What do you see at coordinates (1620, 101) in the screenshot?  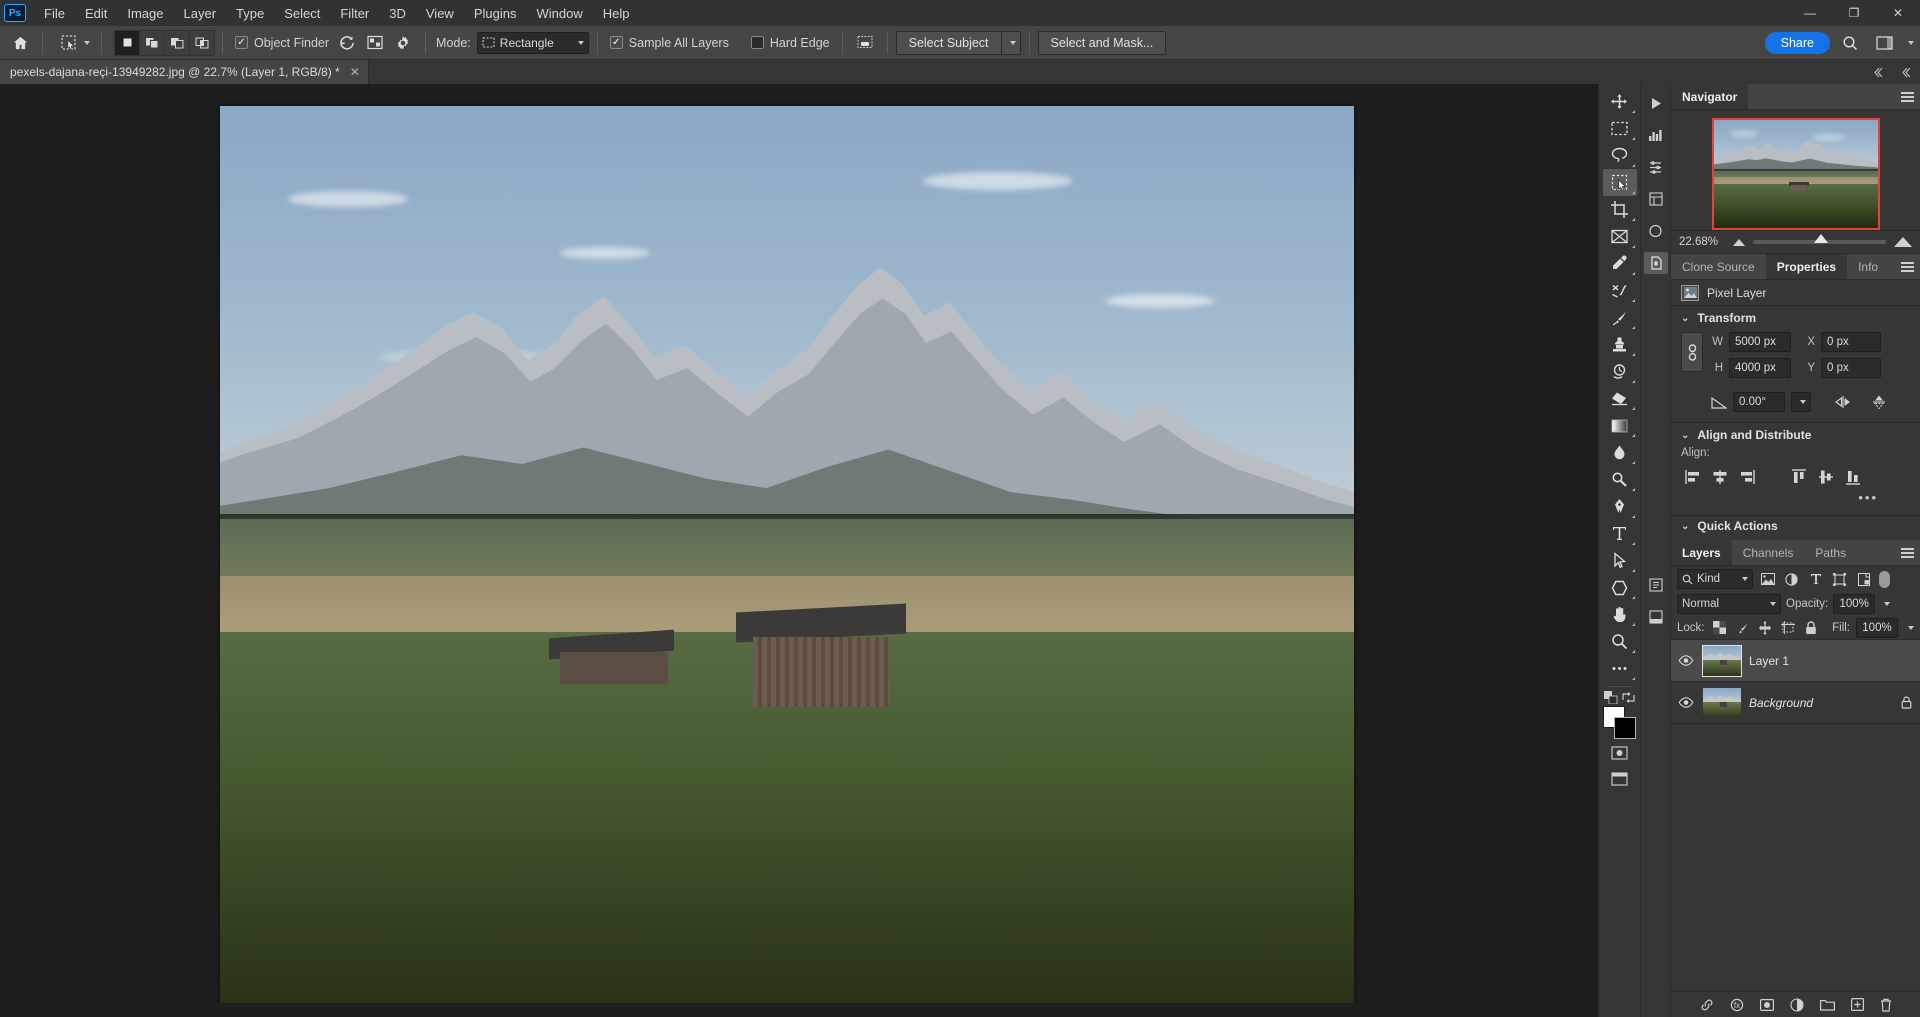 I see `move-tool` at bounding box center [1620, 101].